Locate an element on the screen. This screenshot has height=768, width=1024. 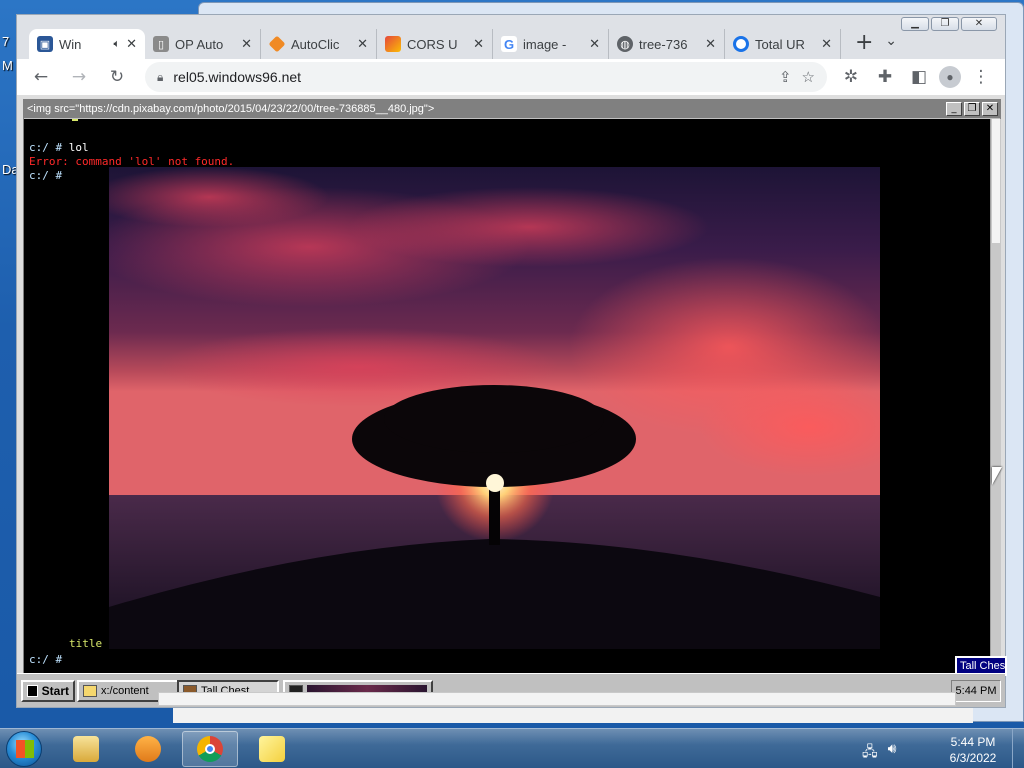
tab-windows96: ▣ Win 🔈︎ ✕ is located at coordinates (87, 44).